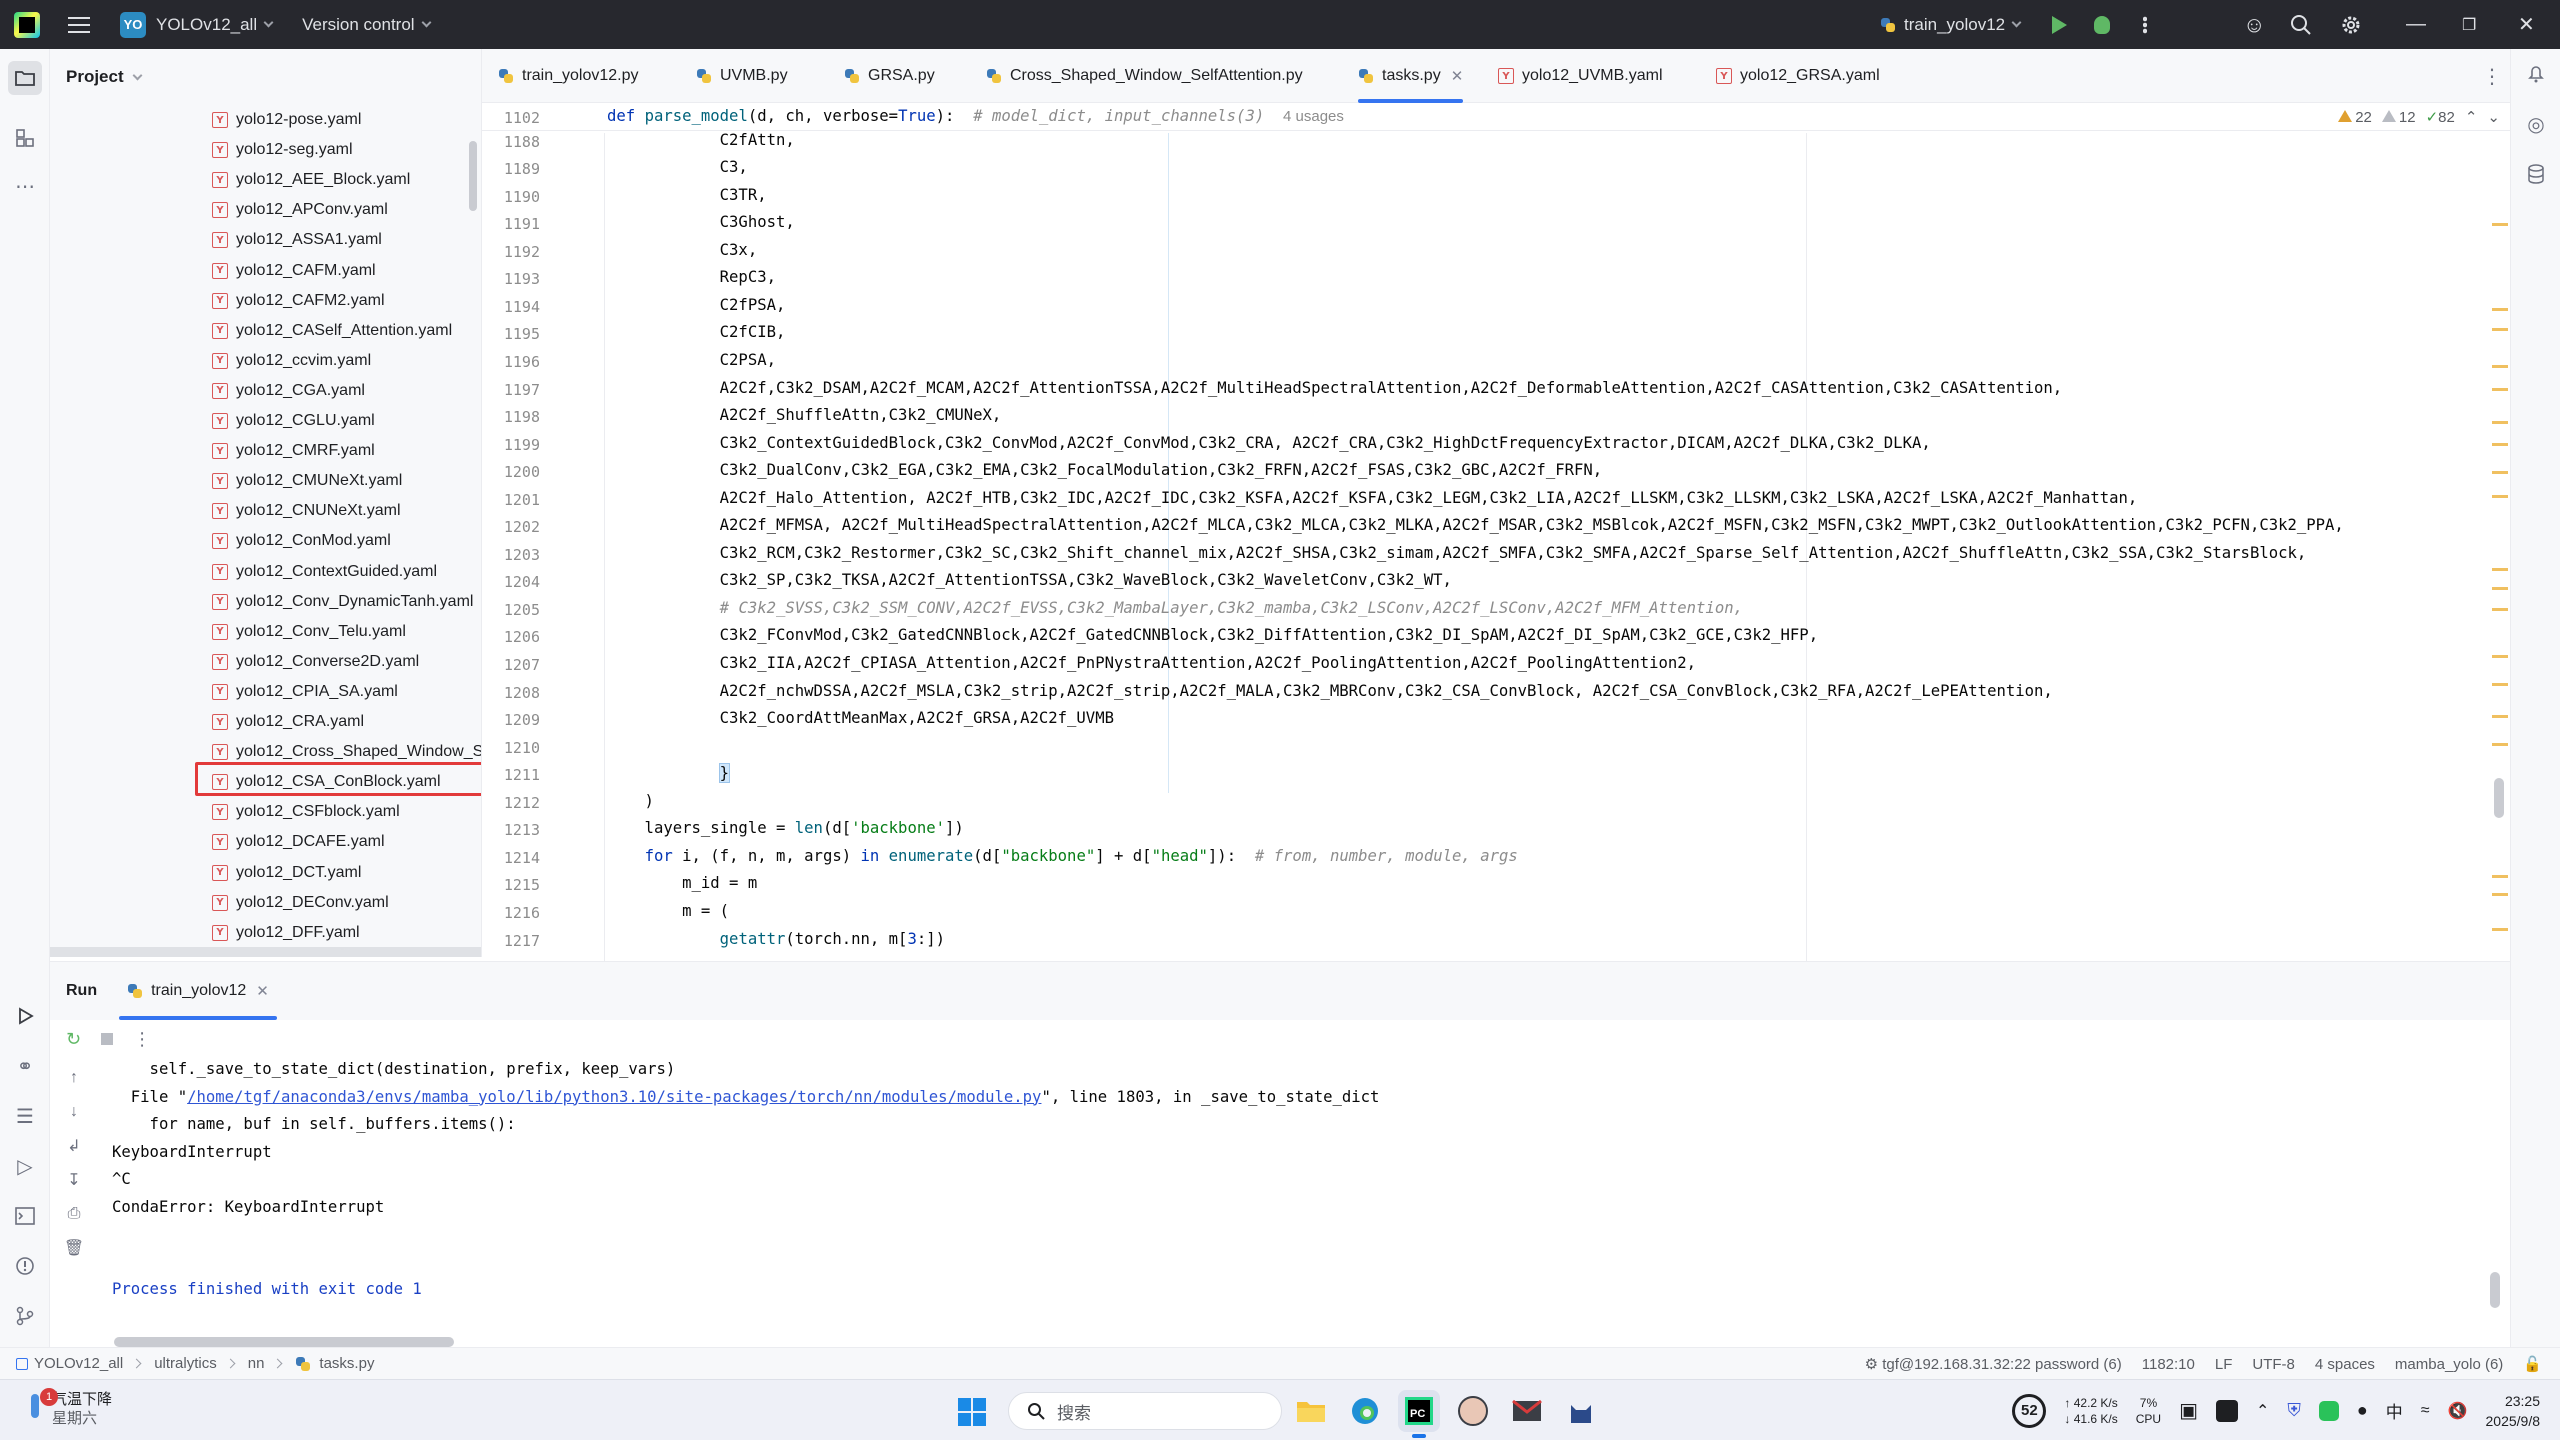  I want to click on shield-icon: ⛨, so click(2294, 1410).